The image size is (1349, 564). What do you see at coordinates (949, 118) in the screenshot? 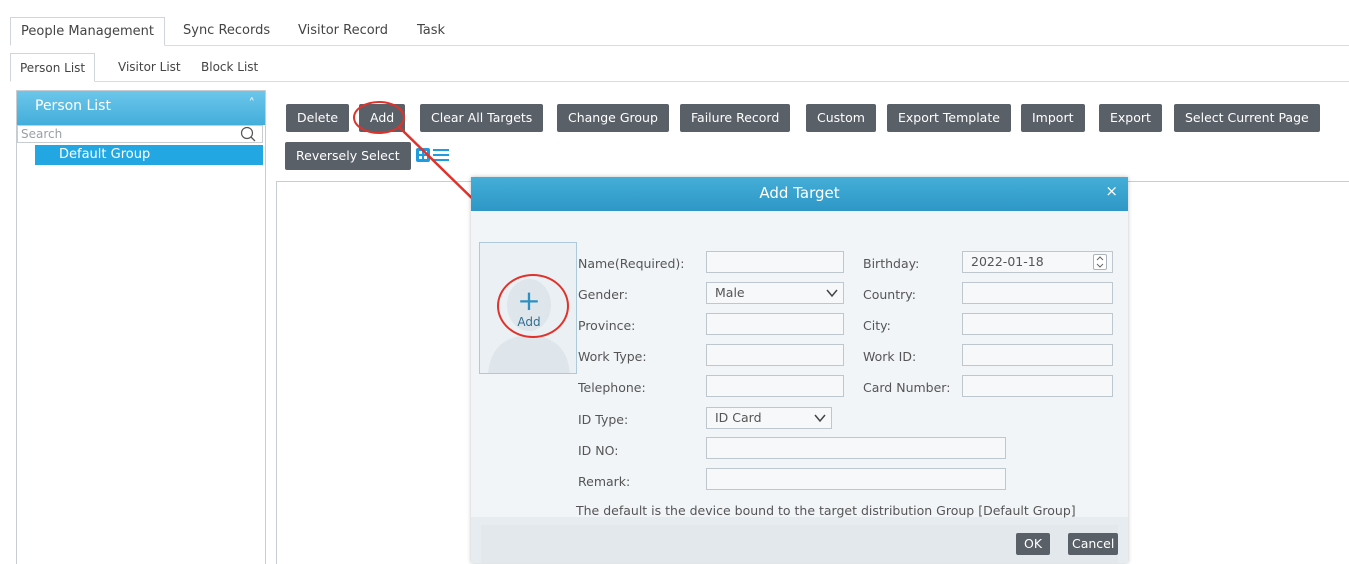
I see `export-template-button: Export Template` at bounding box center [949, 118].